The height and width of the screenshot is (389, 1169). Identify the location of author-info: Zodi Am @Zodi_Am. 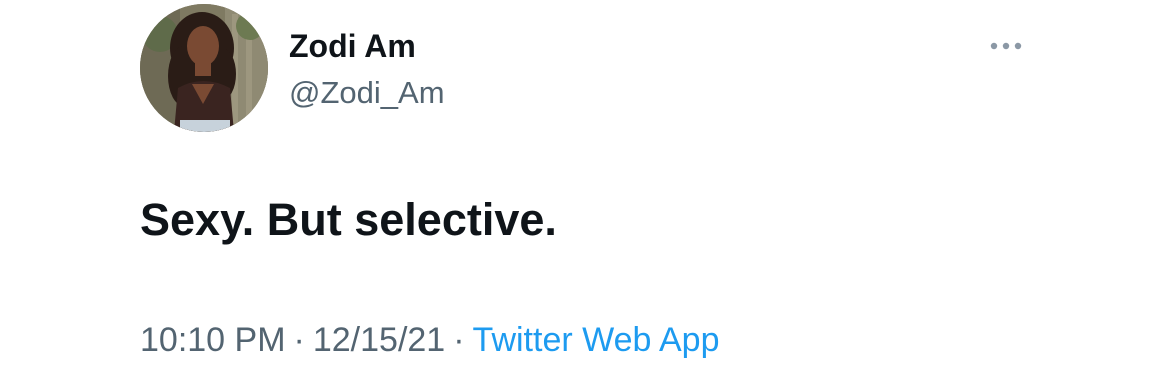
(367, 69).